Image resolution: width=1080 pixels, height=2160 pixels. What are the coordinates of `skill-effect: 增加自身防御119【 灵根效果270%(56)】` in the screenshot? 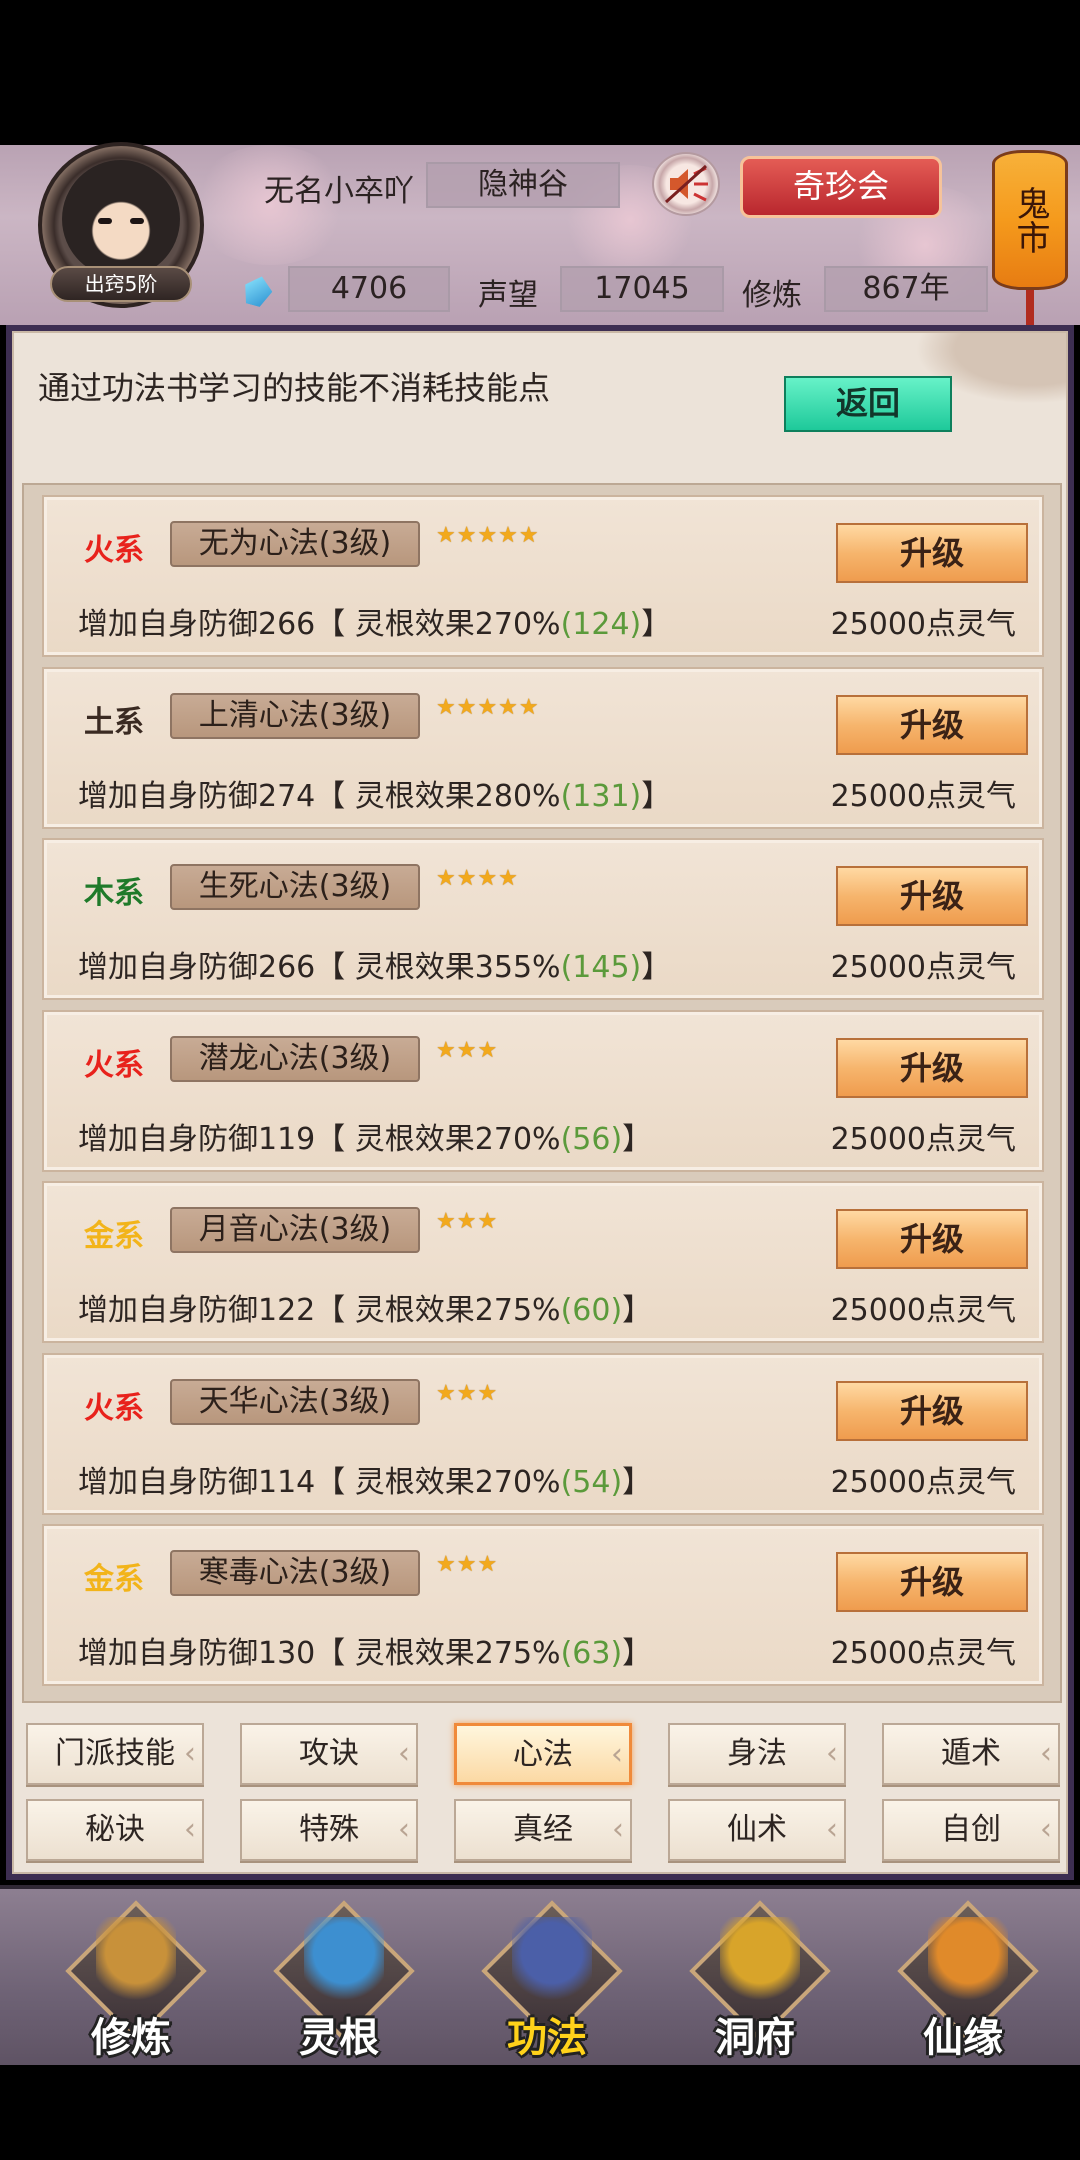 It's located at (365, 1136).